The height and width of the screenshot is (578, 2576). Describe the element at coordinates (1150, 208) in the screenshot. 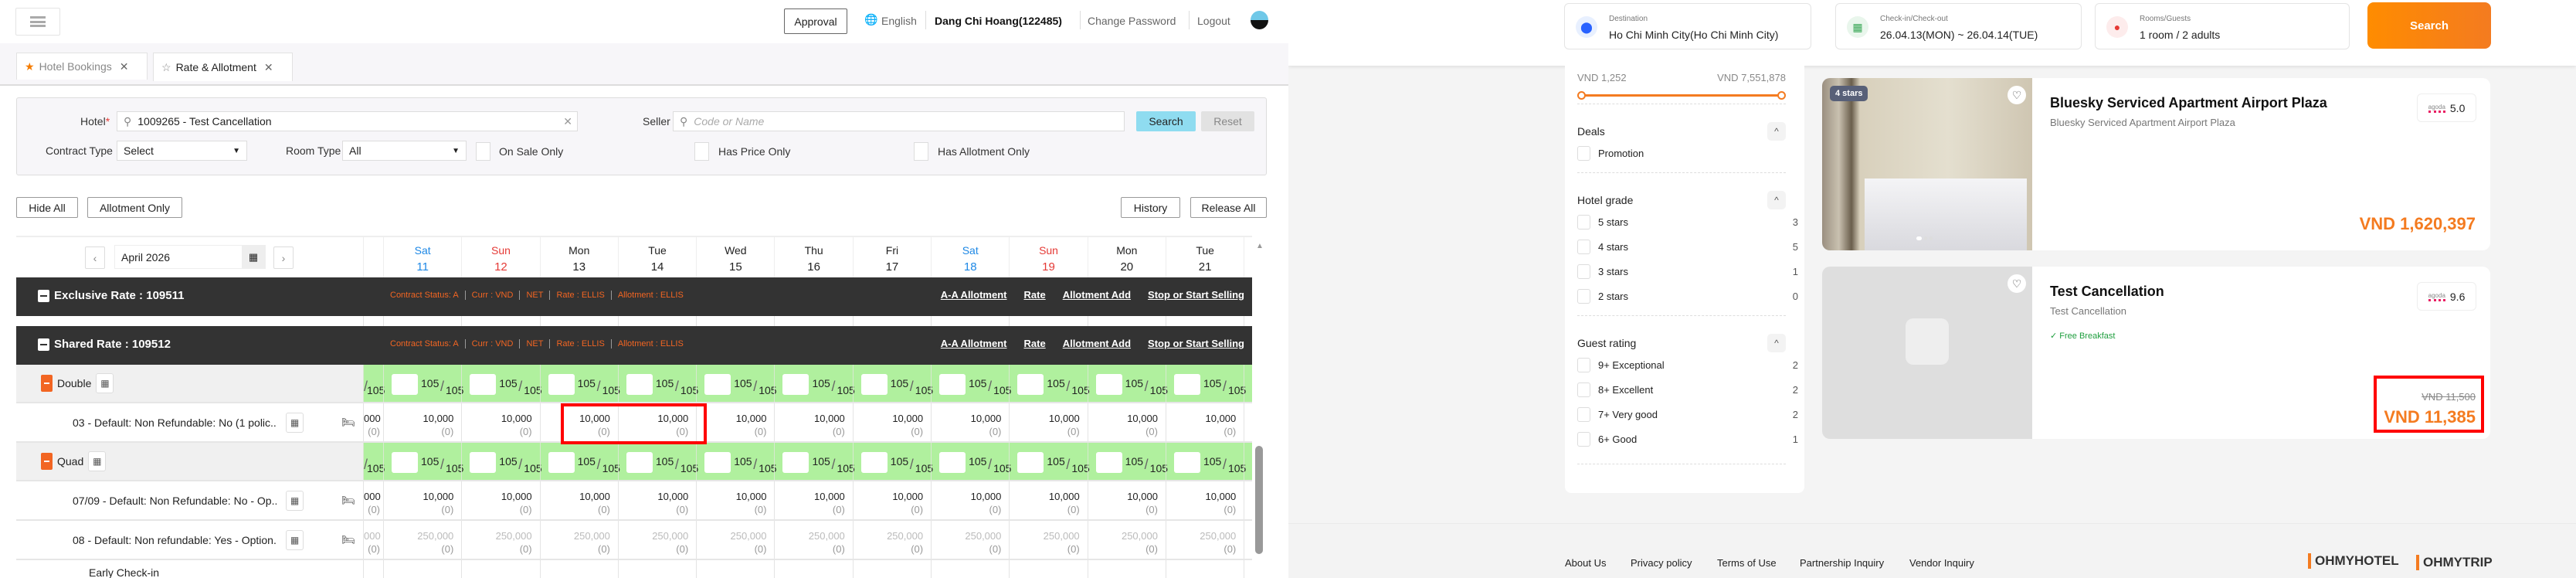

I see `history-button: History` at that location.